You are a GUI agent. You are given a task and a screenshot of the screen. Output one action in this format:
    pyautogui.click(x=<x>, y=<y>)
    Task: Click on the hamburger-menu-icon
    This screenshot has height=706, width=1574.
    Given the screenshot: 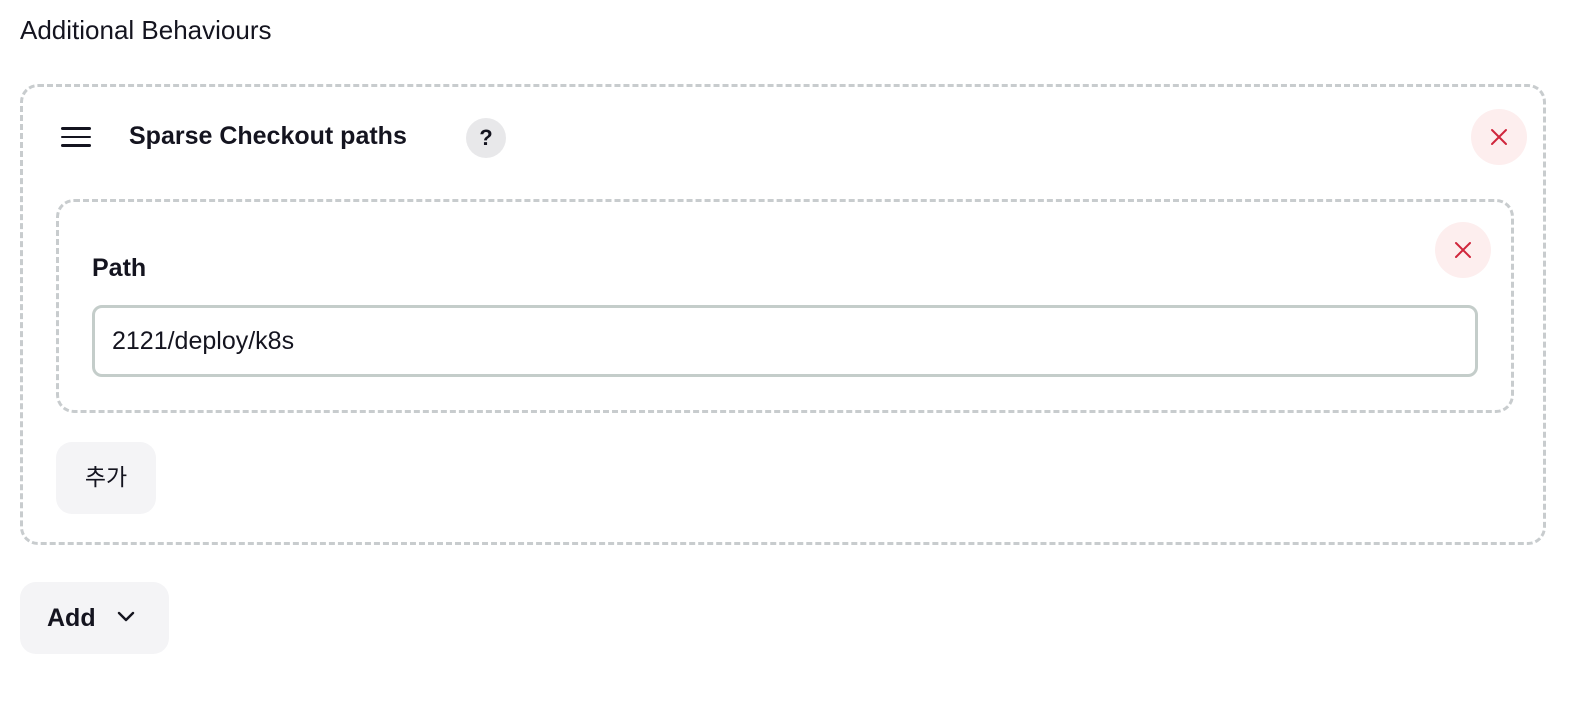 What is the action you would take?
    pyautogui.click(x=76, y=137)
    